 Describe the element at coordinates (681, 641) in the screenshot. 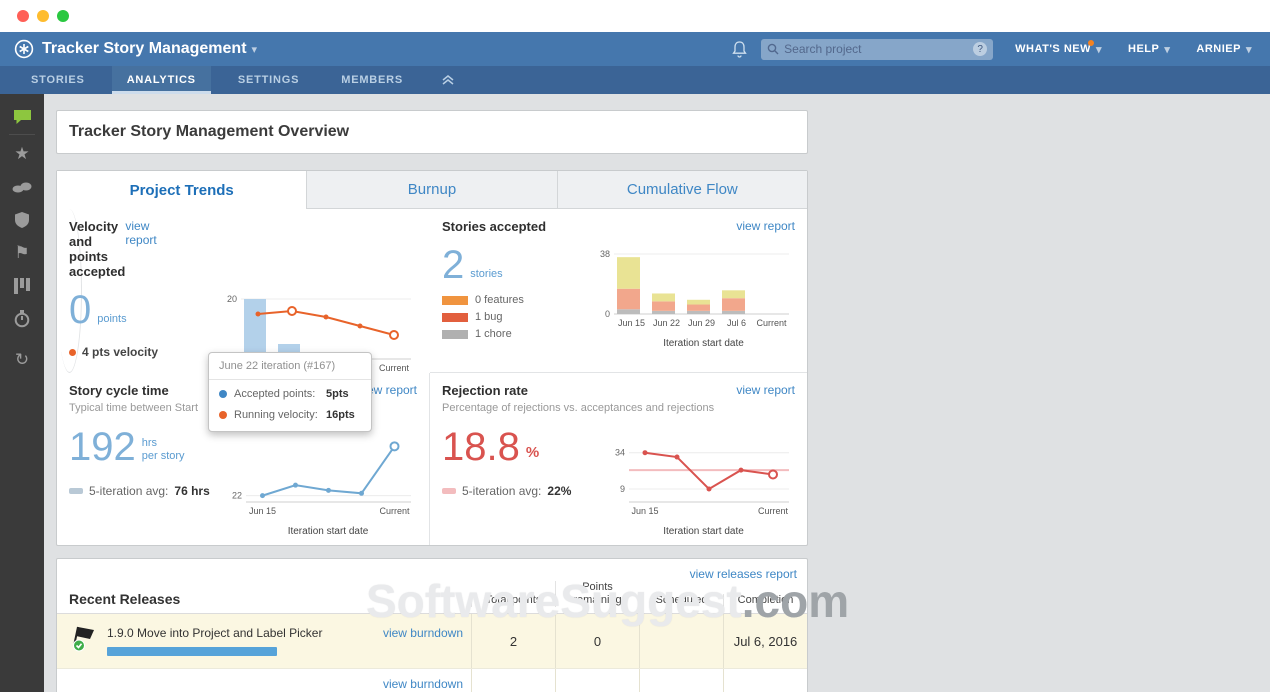

I see `release-scheduled` at that location.